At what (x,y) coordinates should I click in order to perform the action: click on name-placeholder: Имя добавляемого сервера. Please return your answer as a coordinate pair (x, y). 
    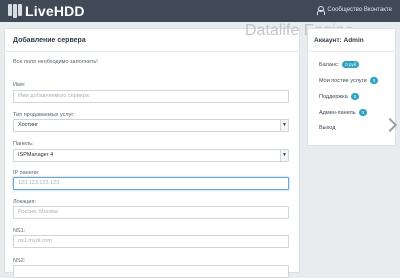
    Looking at the image, I should click on (53, 96).